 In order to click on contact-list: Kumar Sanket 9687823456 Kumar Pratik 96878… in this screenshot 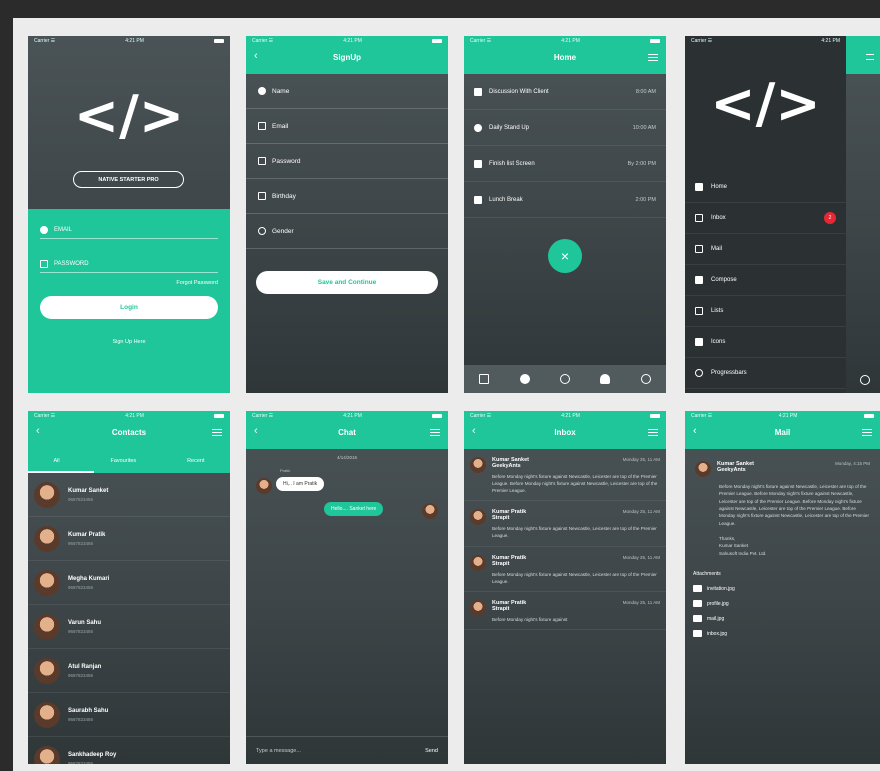, I will do `click(129, 618)`.